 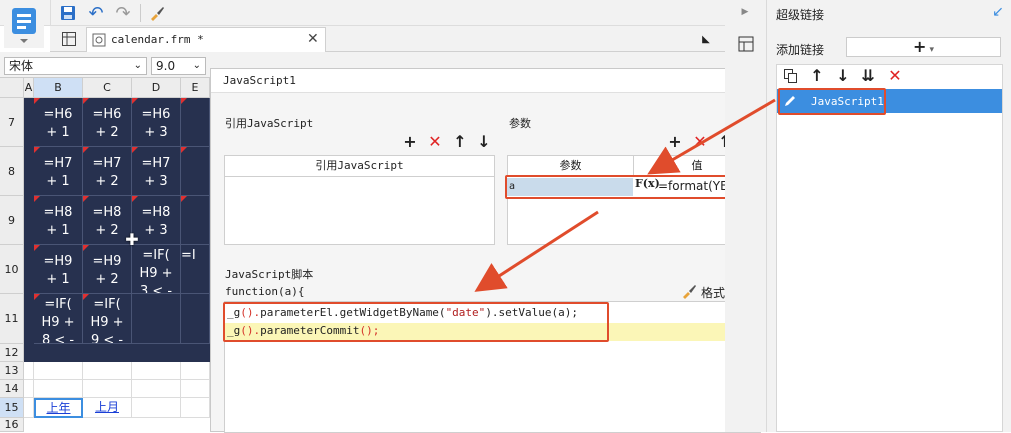 What do you see at coordinates (711, 136) in the screenshot?
I see `arrow-to-param` at bounding box center [711, 136].